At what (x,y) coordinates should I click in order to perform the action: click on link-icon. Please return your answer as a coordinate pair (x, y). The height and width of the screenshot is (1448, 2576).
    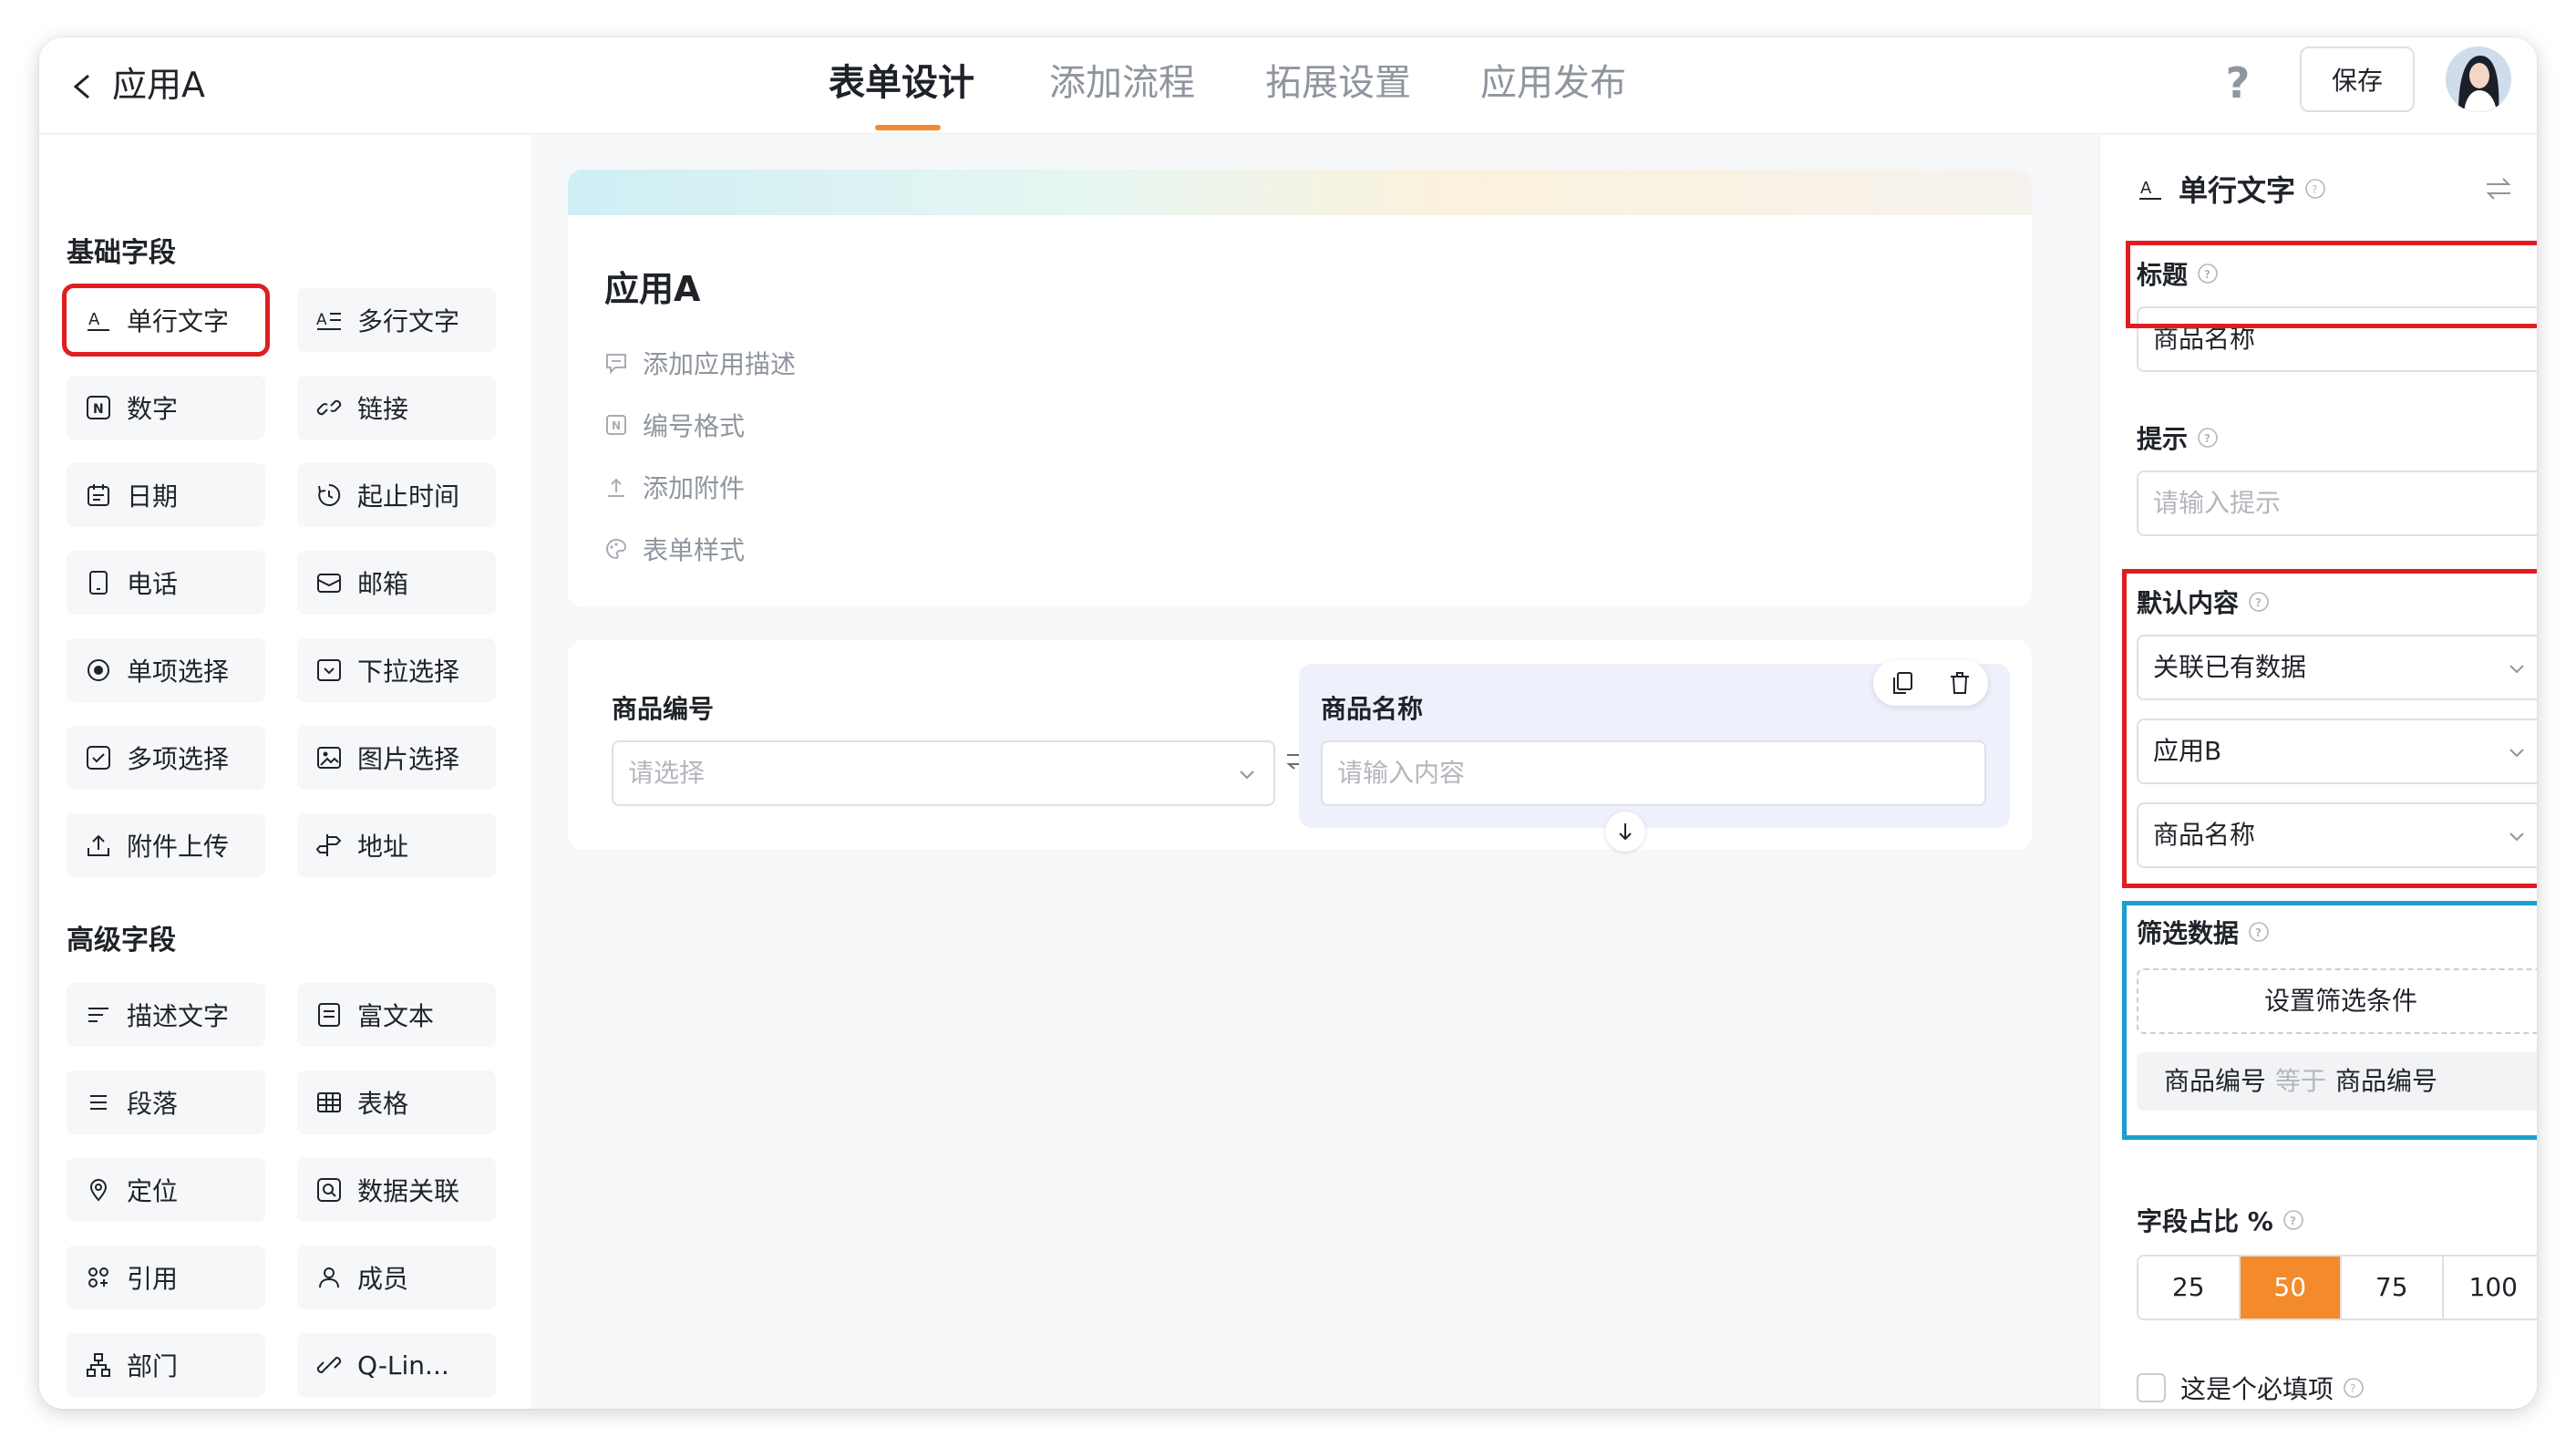
    Looking at the image, I should click on (329, 407).